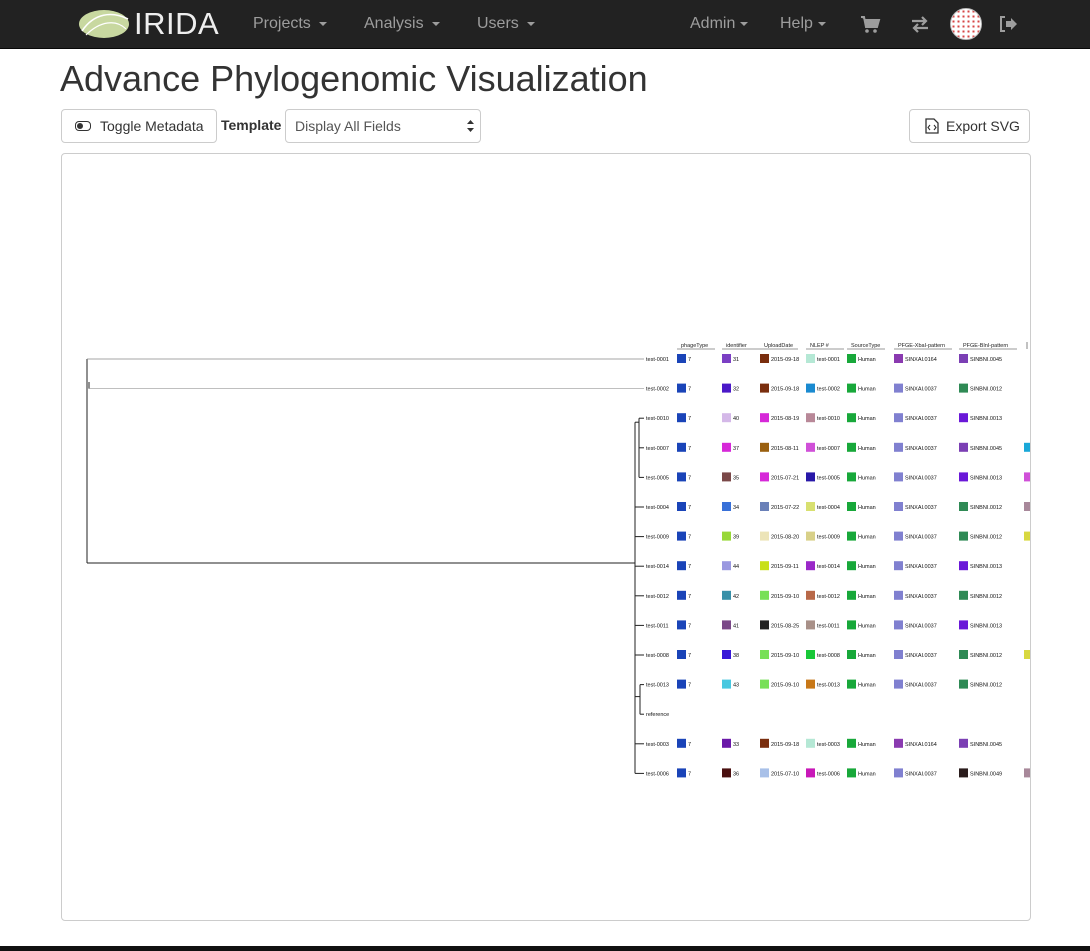 The image size is (1090, 951). What do you see at coordinates (736, 508) in the screenshot?
I see `metadata-value: 34` at bounding box center [736, 508].